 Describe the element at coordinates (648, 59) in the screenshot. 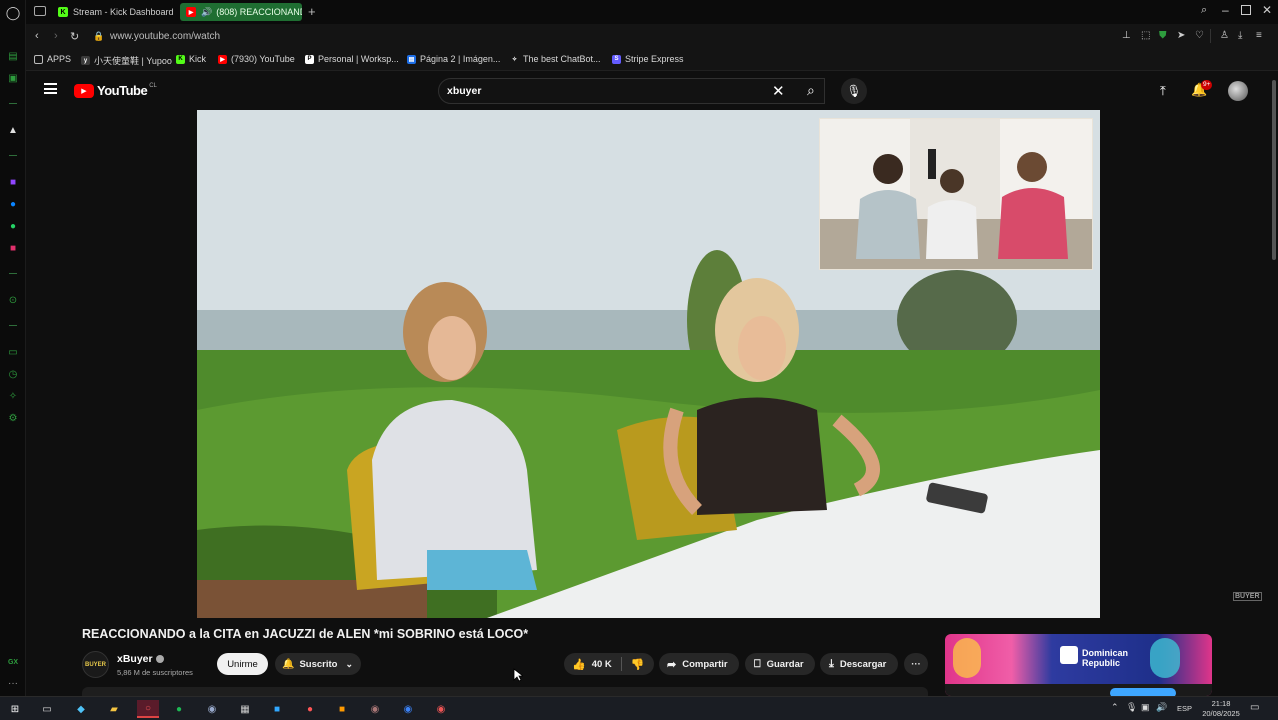

I see `bookmark-stripe: S Stripe Express` at that location.